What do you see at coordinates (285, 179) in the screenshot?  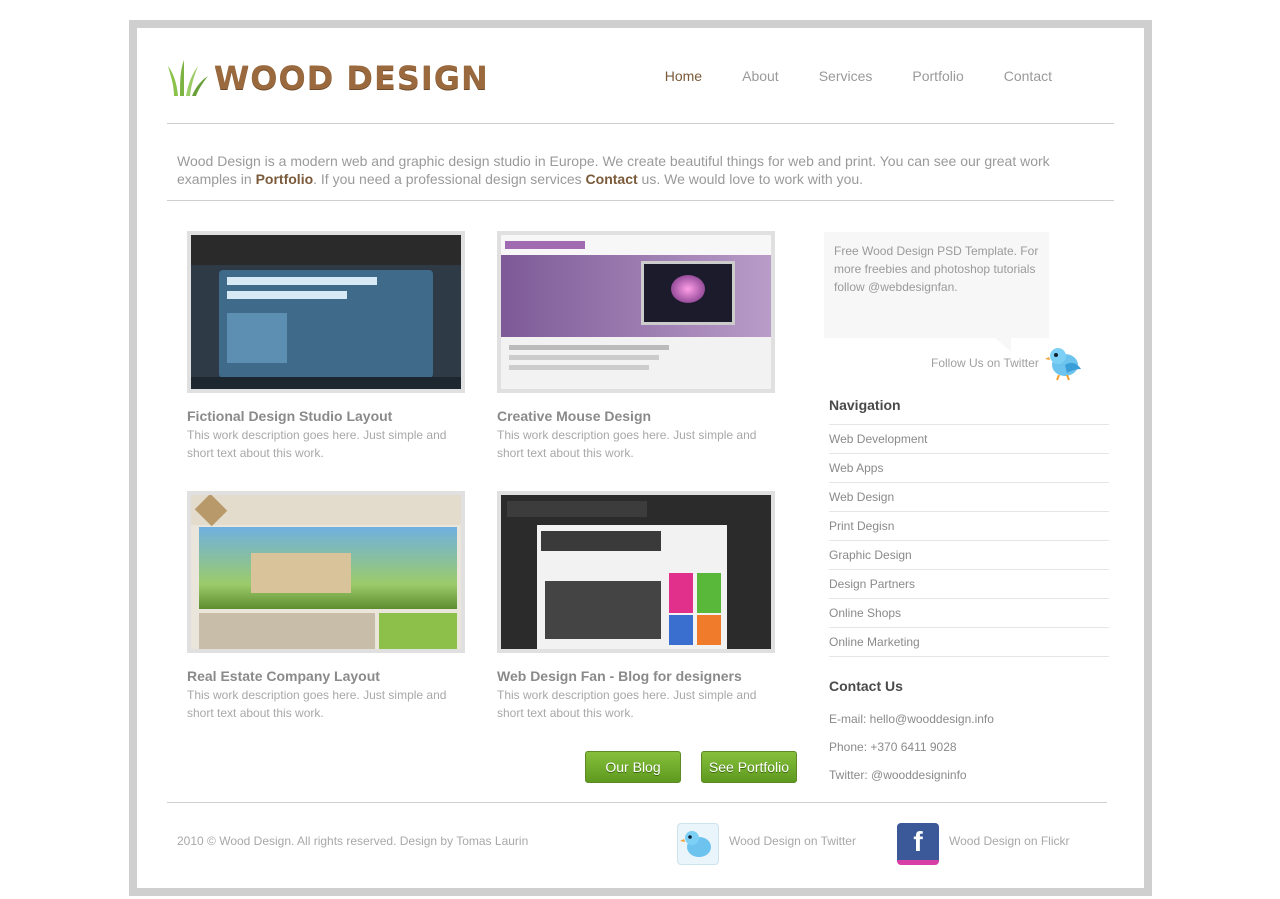 I see `portfolio-link: Portfolio` at bounding box center [285, 179].